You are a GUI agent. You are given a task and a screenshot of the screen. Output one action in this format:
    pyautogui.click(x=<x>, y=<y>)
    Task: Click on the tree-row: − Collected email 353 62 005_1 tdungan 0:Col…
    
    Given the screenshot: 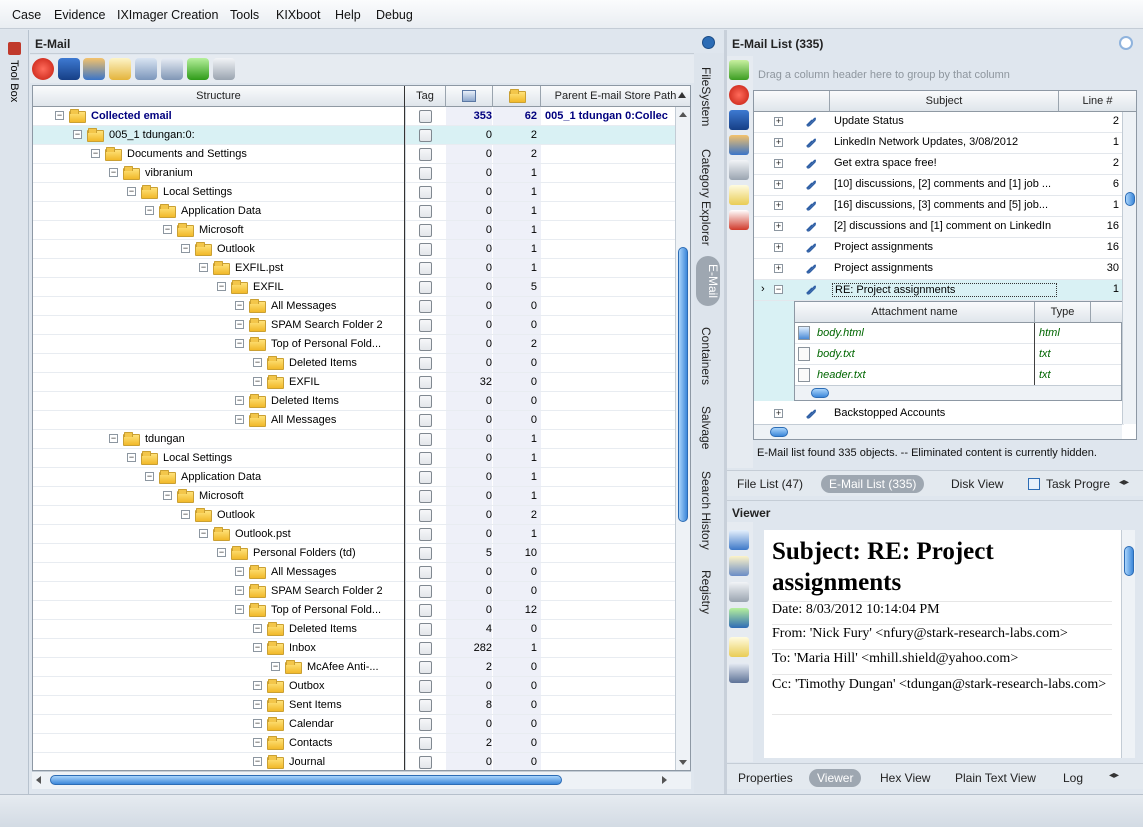 What is the action you would take?
    pyautogui.click(x=361, y=116)
    